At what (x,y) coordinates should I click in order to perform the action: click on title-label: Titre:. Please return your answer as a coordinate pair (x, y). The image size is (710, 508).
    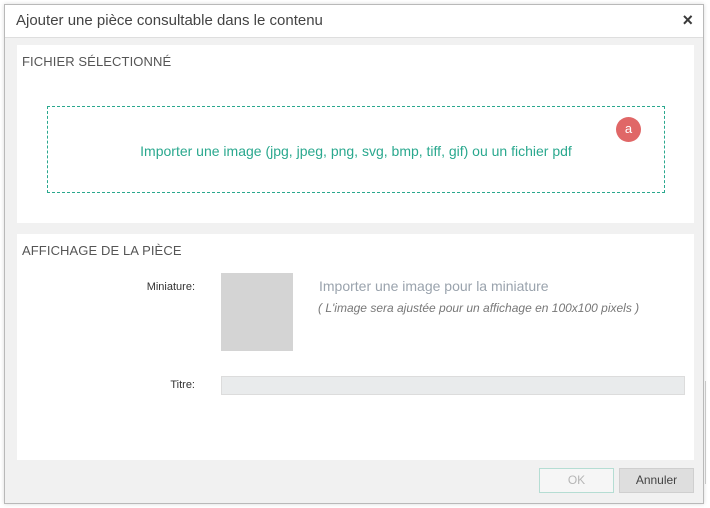
    Looking at the image, I should click on (182, 385).